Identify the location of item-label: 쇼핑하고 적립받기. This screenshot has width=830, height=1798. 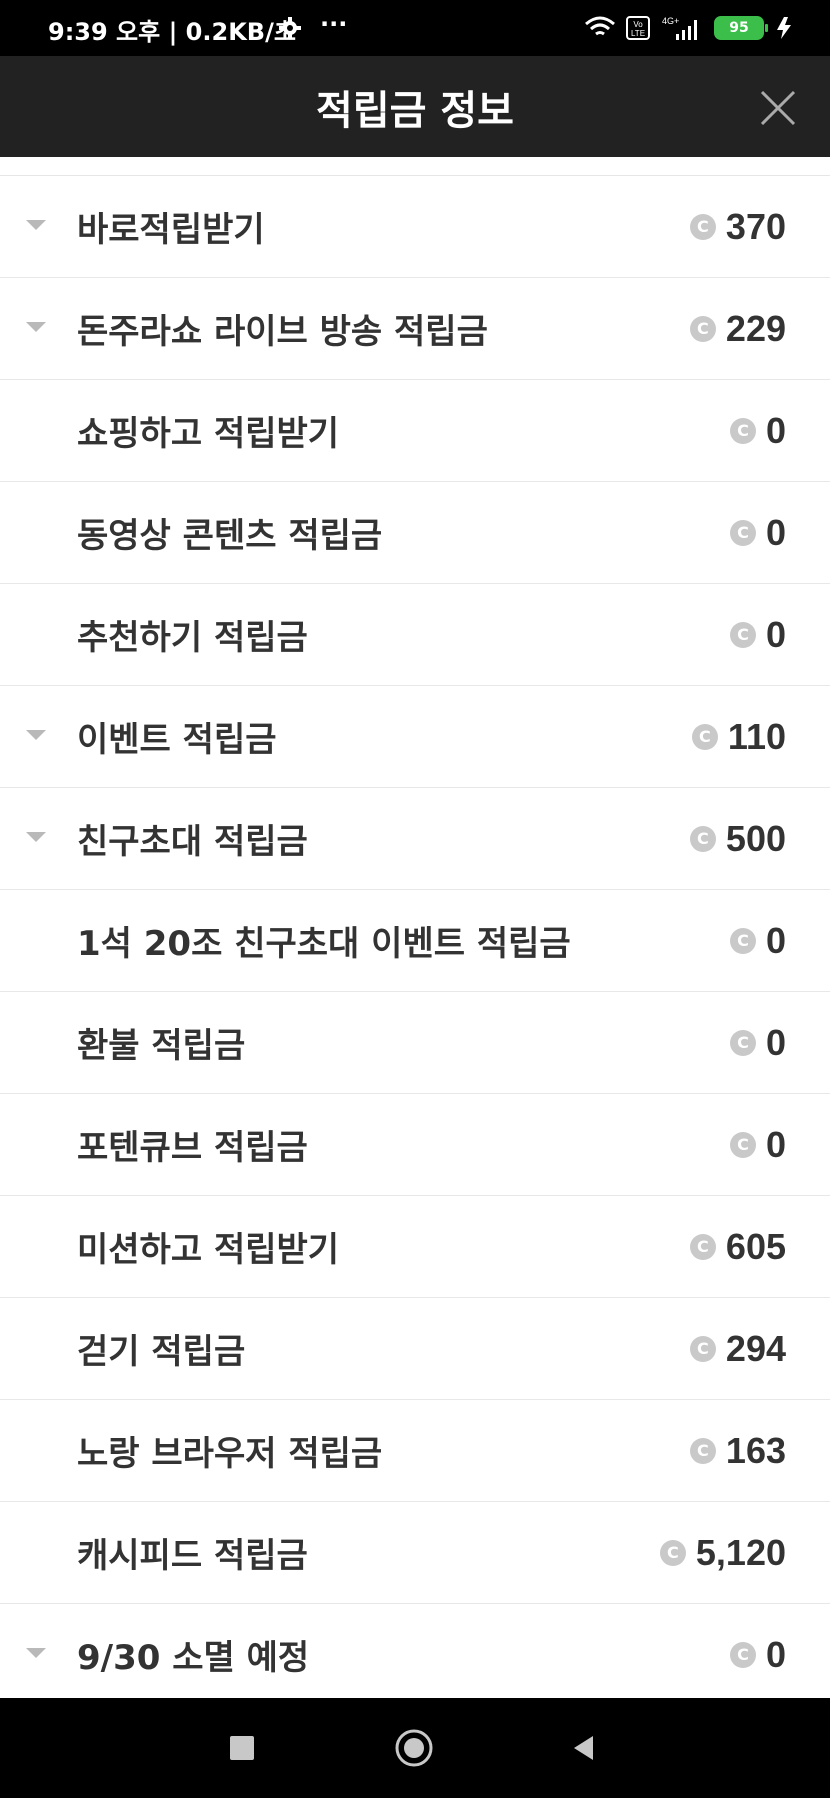
(208, 434).